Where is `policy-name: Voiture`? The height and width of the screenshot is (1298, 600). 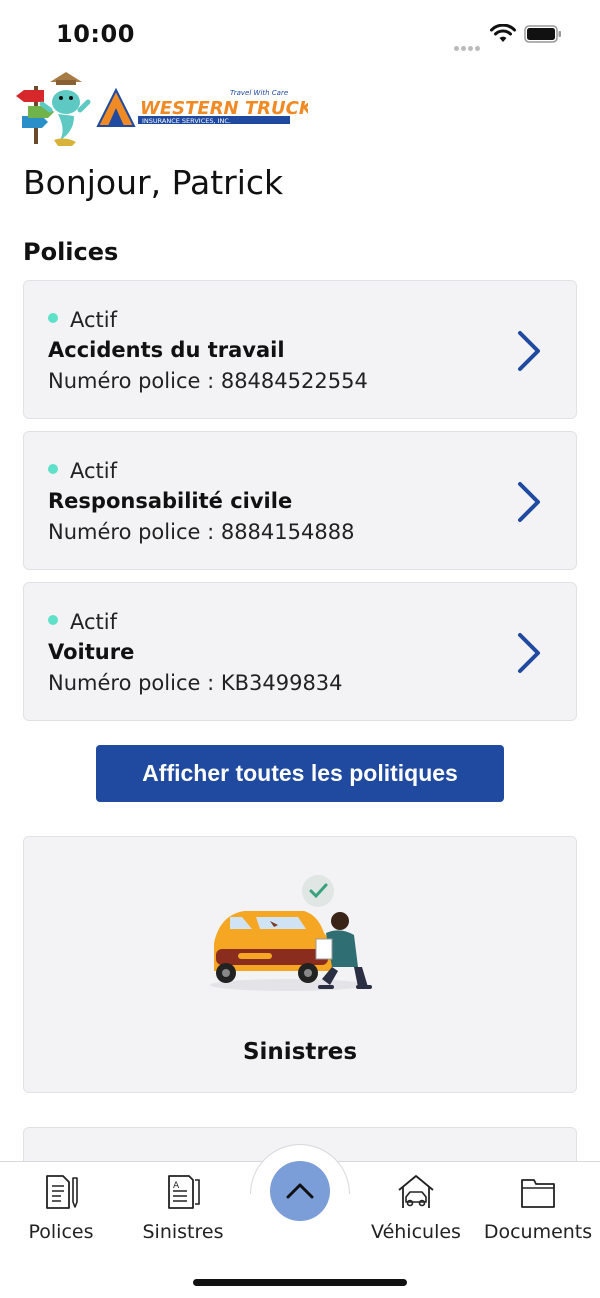 policy-name: Voiture is located at coordinates (91, 652).